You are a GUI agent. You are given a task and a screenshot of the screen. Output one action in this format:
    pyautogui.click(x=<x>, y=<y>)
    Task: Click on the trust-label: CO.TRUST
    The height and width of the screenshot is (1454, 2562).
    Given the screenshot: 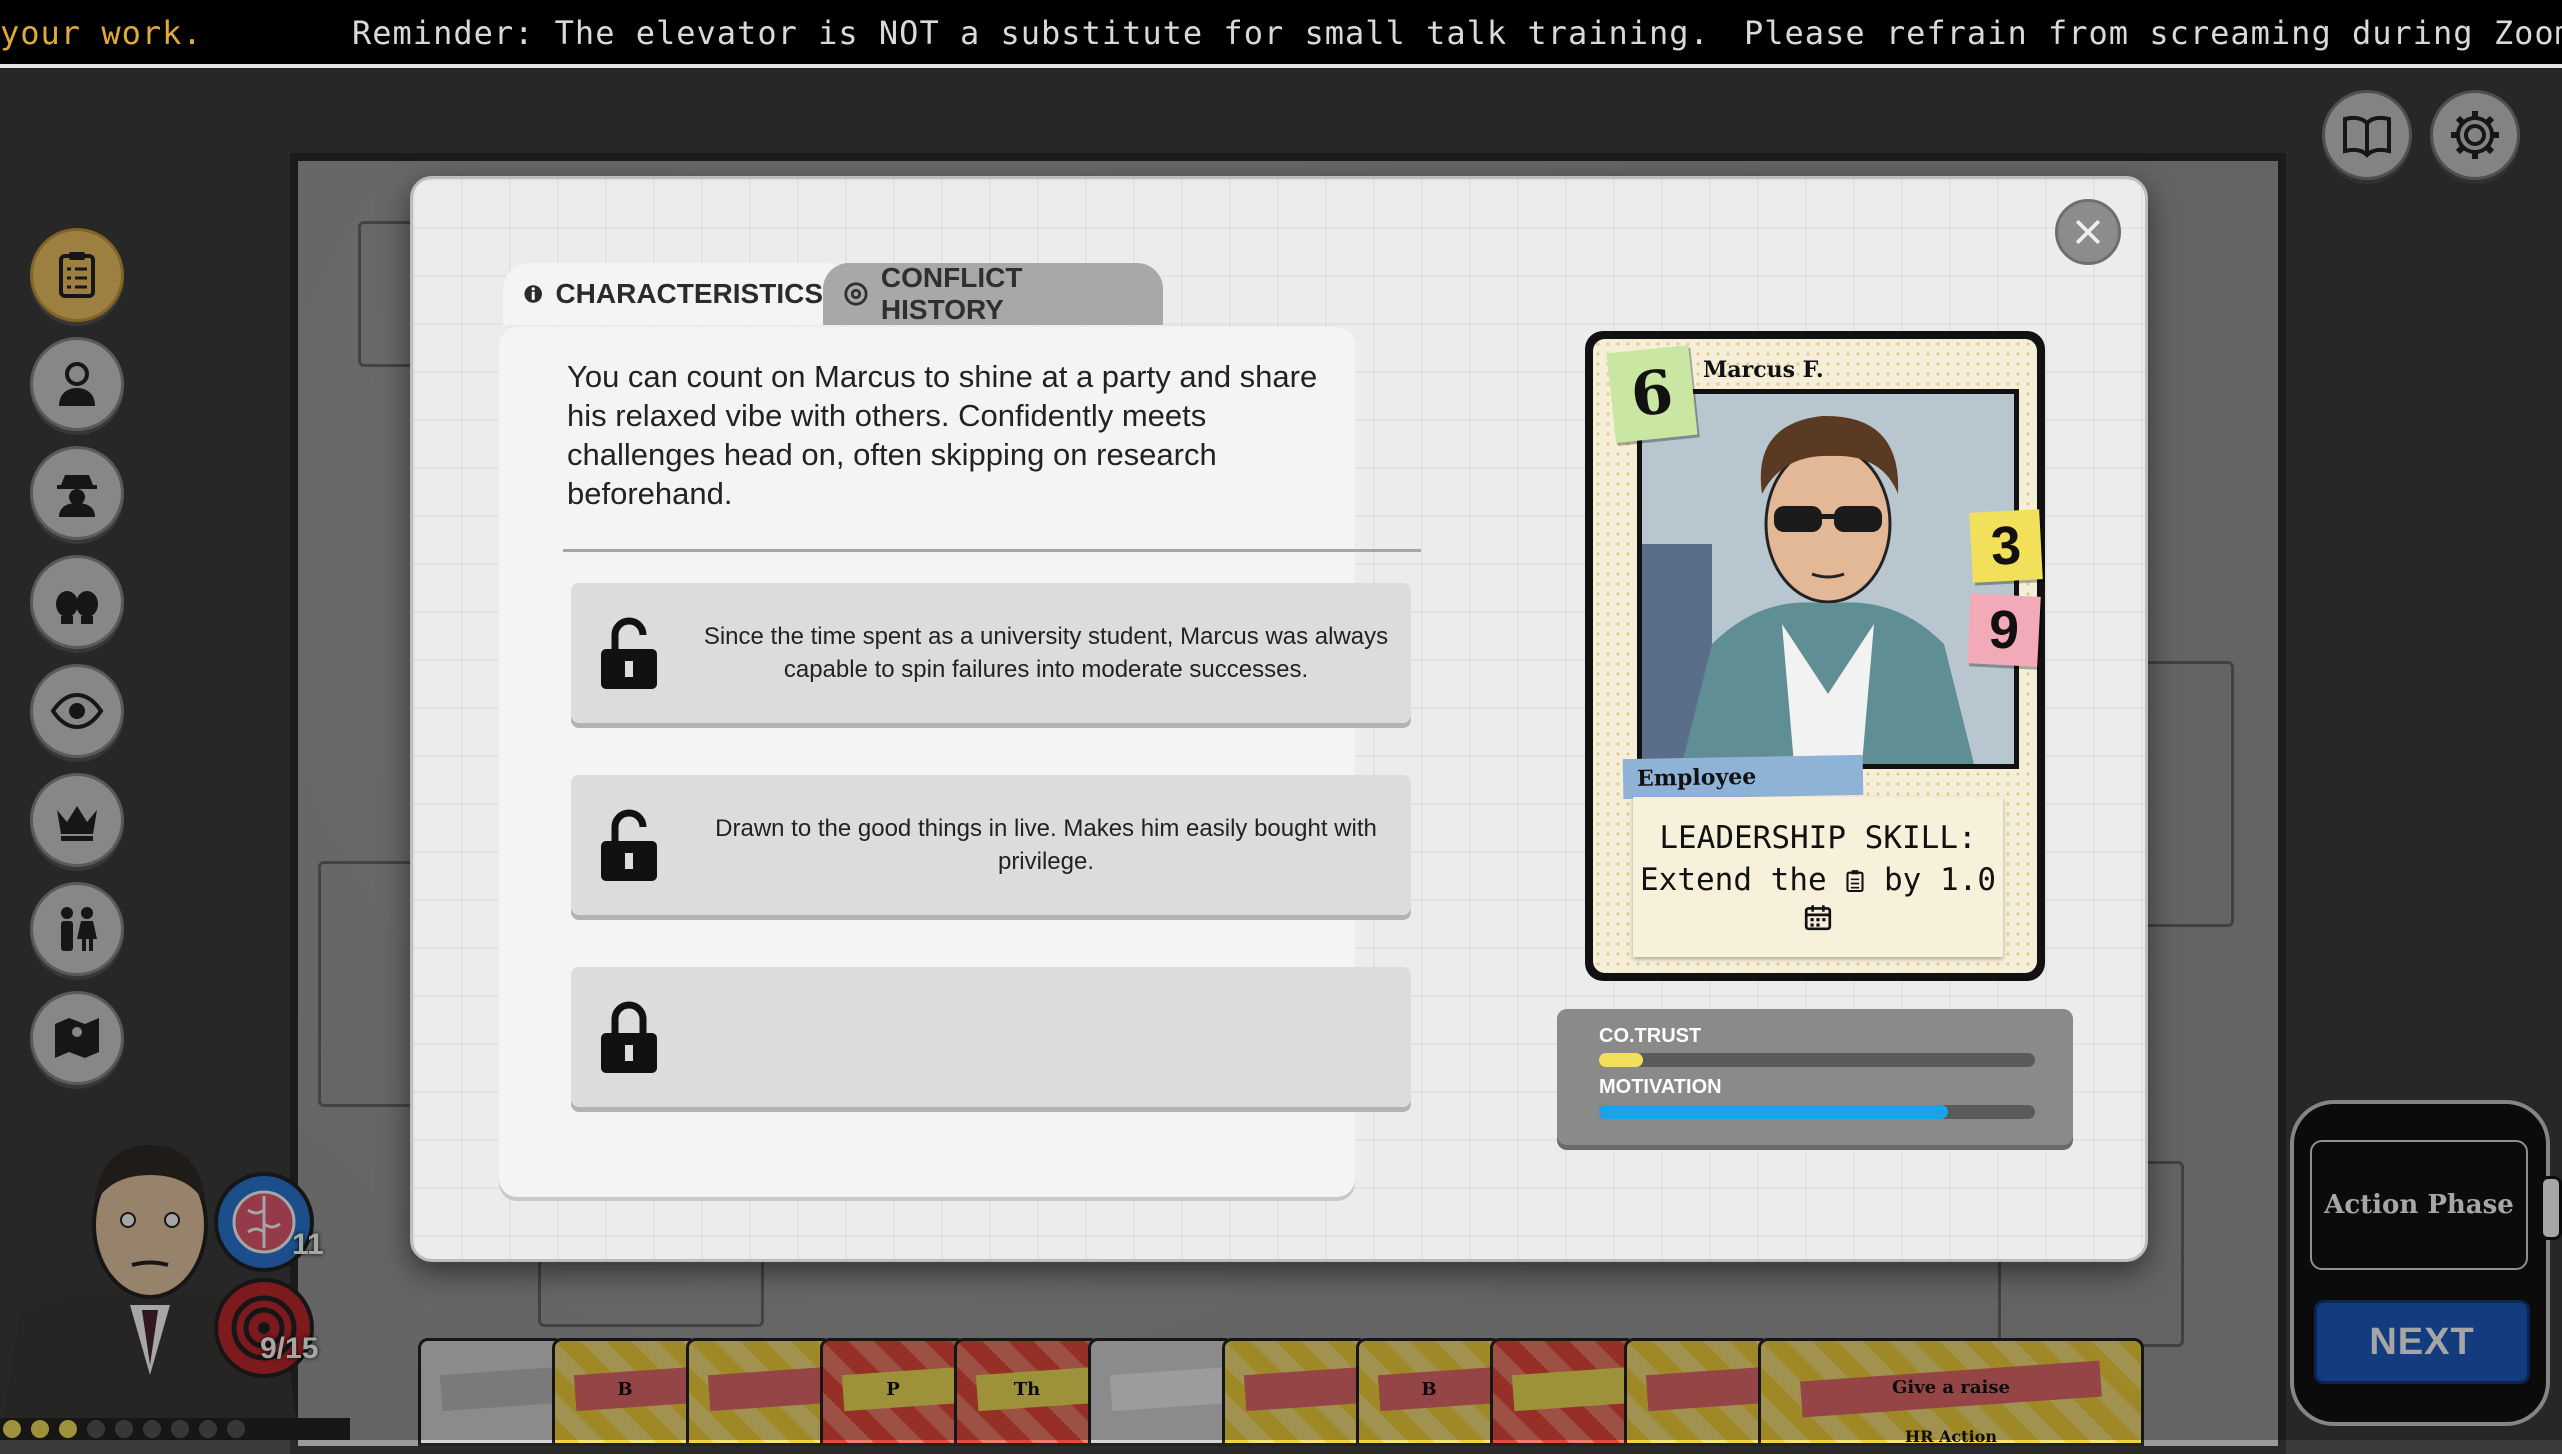 What is the action you would take?
    pyautogui.click(x=1650, y=1036)
    